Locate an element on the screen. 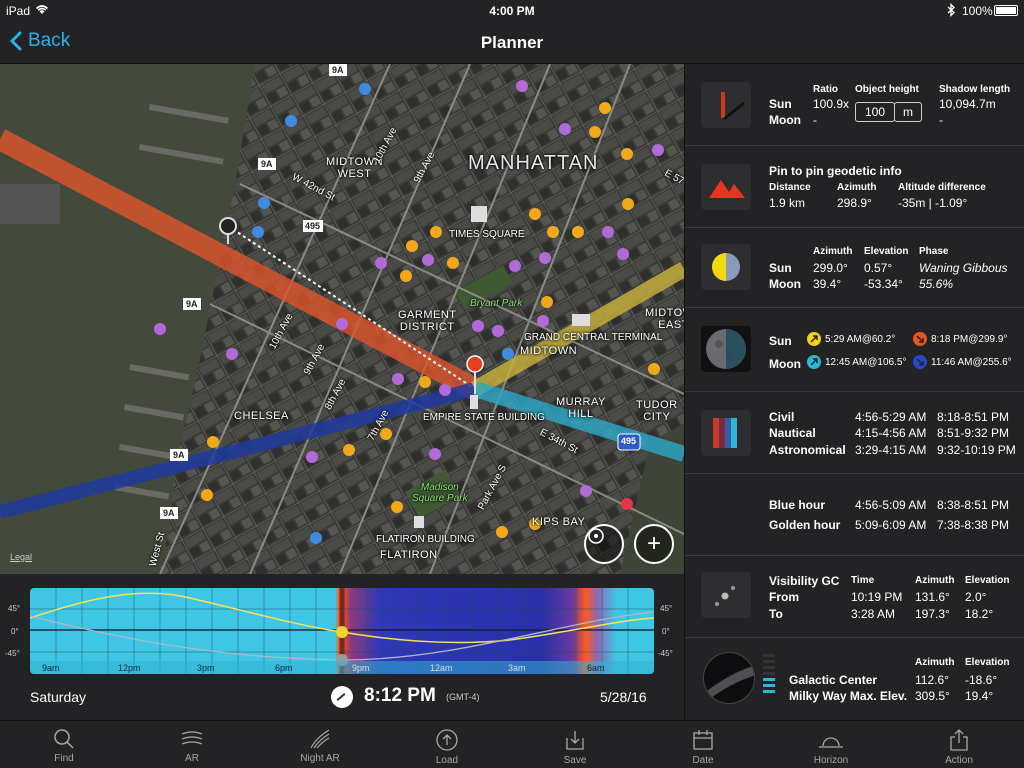 The height and width of the screenshot is (768, 1024). tab-load: Load is located at coordinates (447, 744).